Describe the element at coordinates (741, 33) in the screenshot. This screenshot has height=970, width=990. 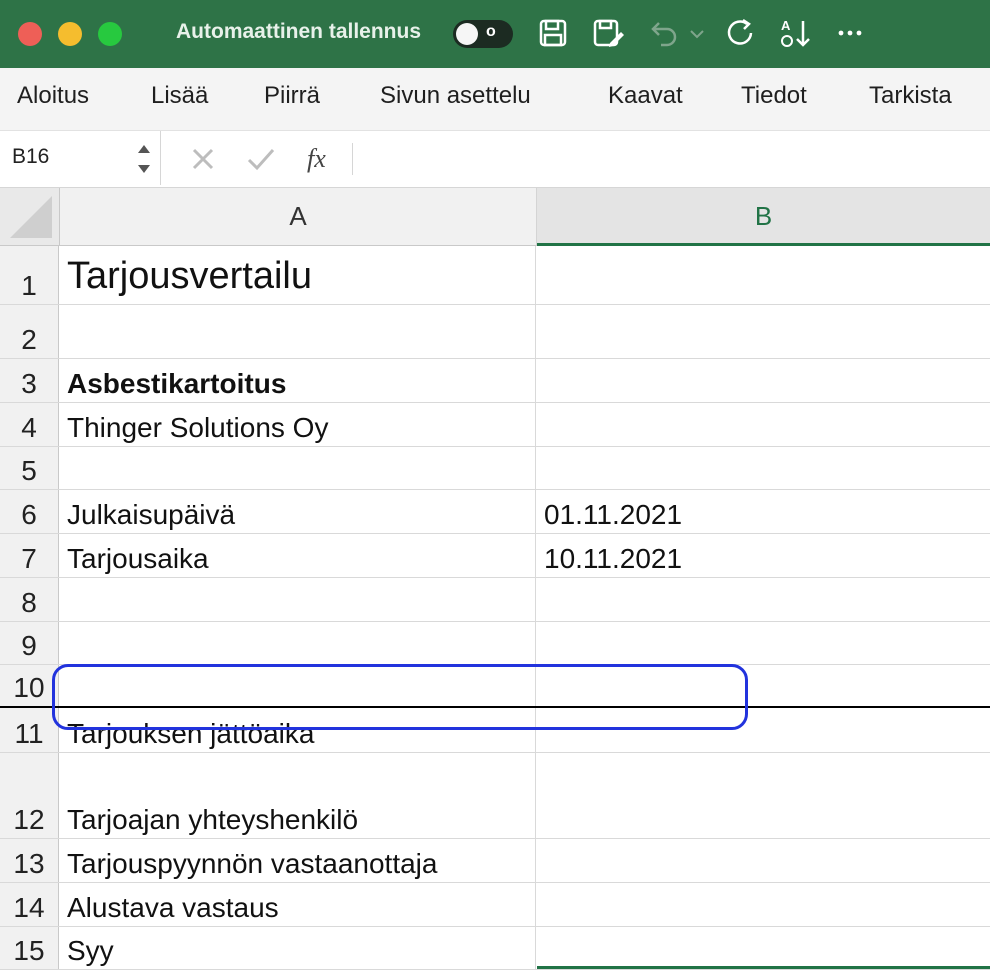
I see `redo-icon` at that location.